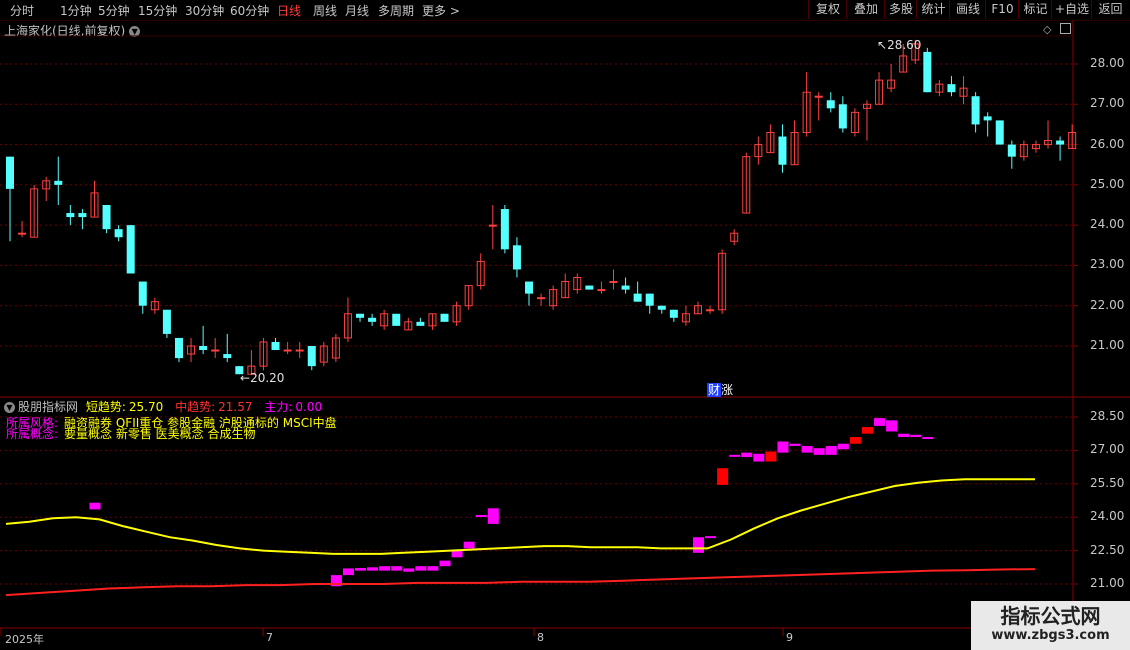  I want to click on y-tick-label: 25.00, so click(1107, 183).